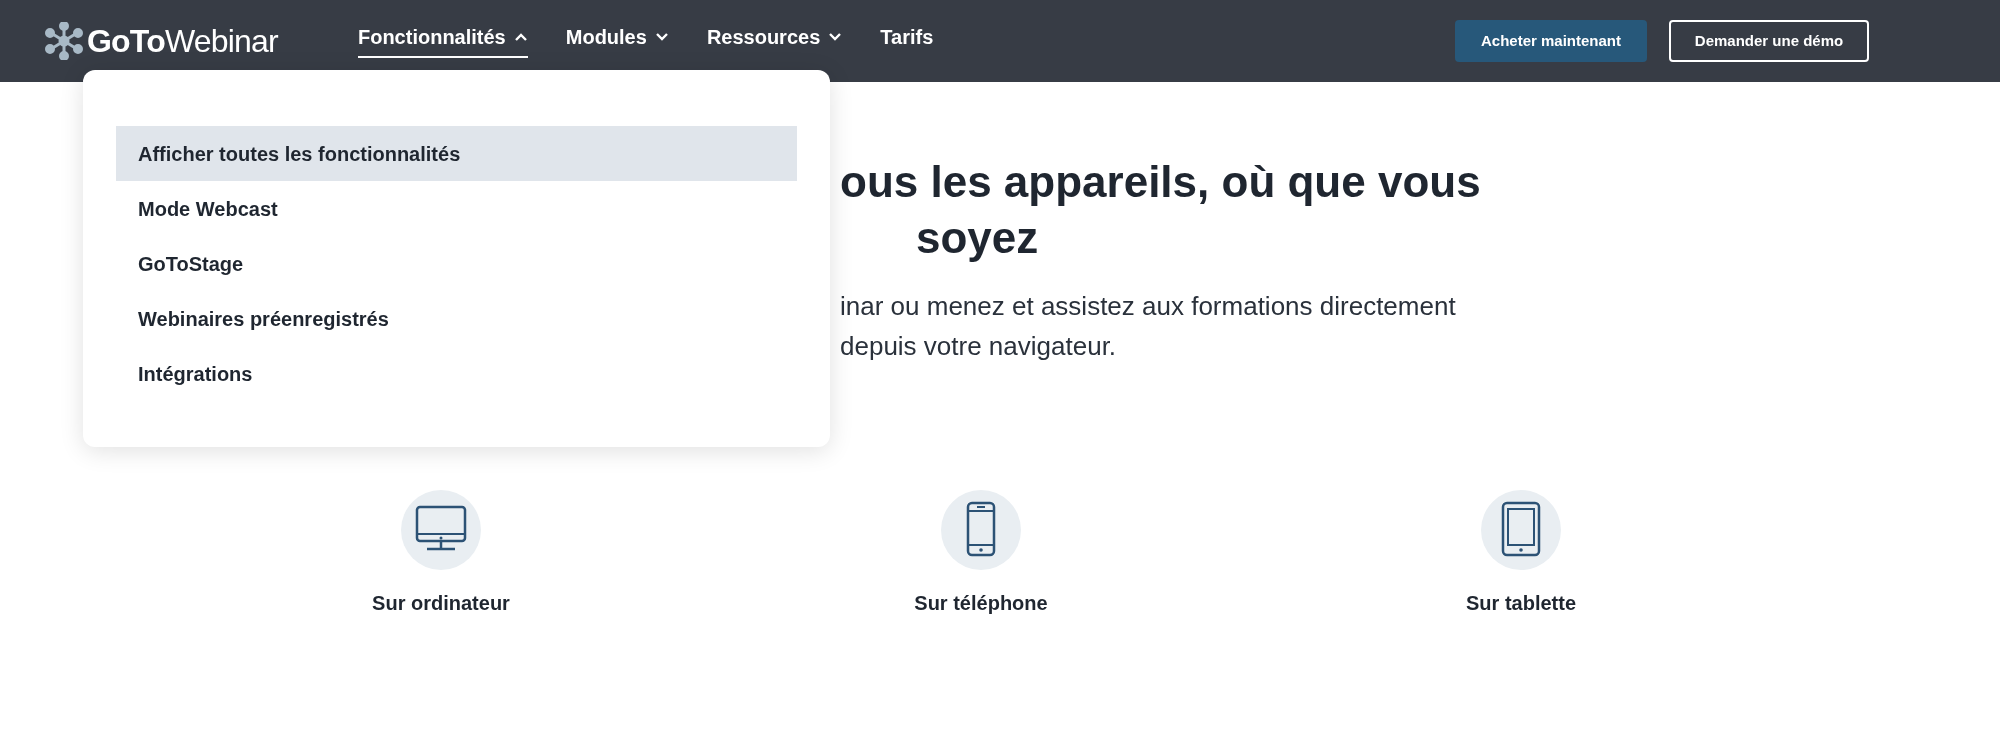  Describe the element at coordinates (1521, 603) in the screenshot. I see `device-label: Sur tablette` at that location.